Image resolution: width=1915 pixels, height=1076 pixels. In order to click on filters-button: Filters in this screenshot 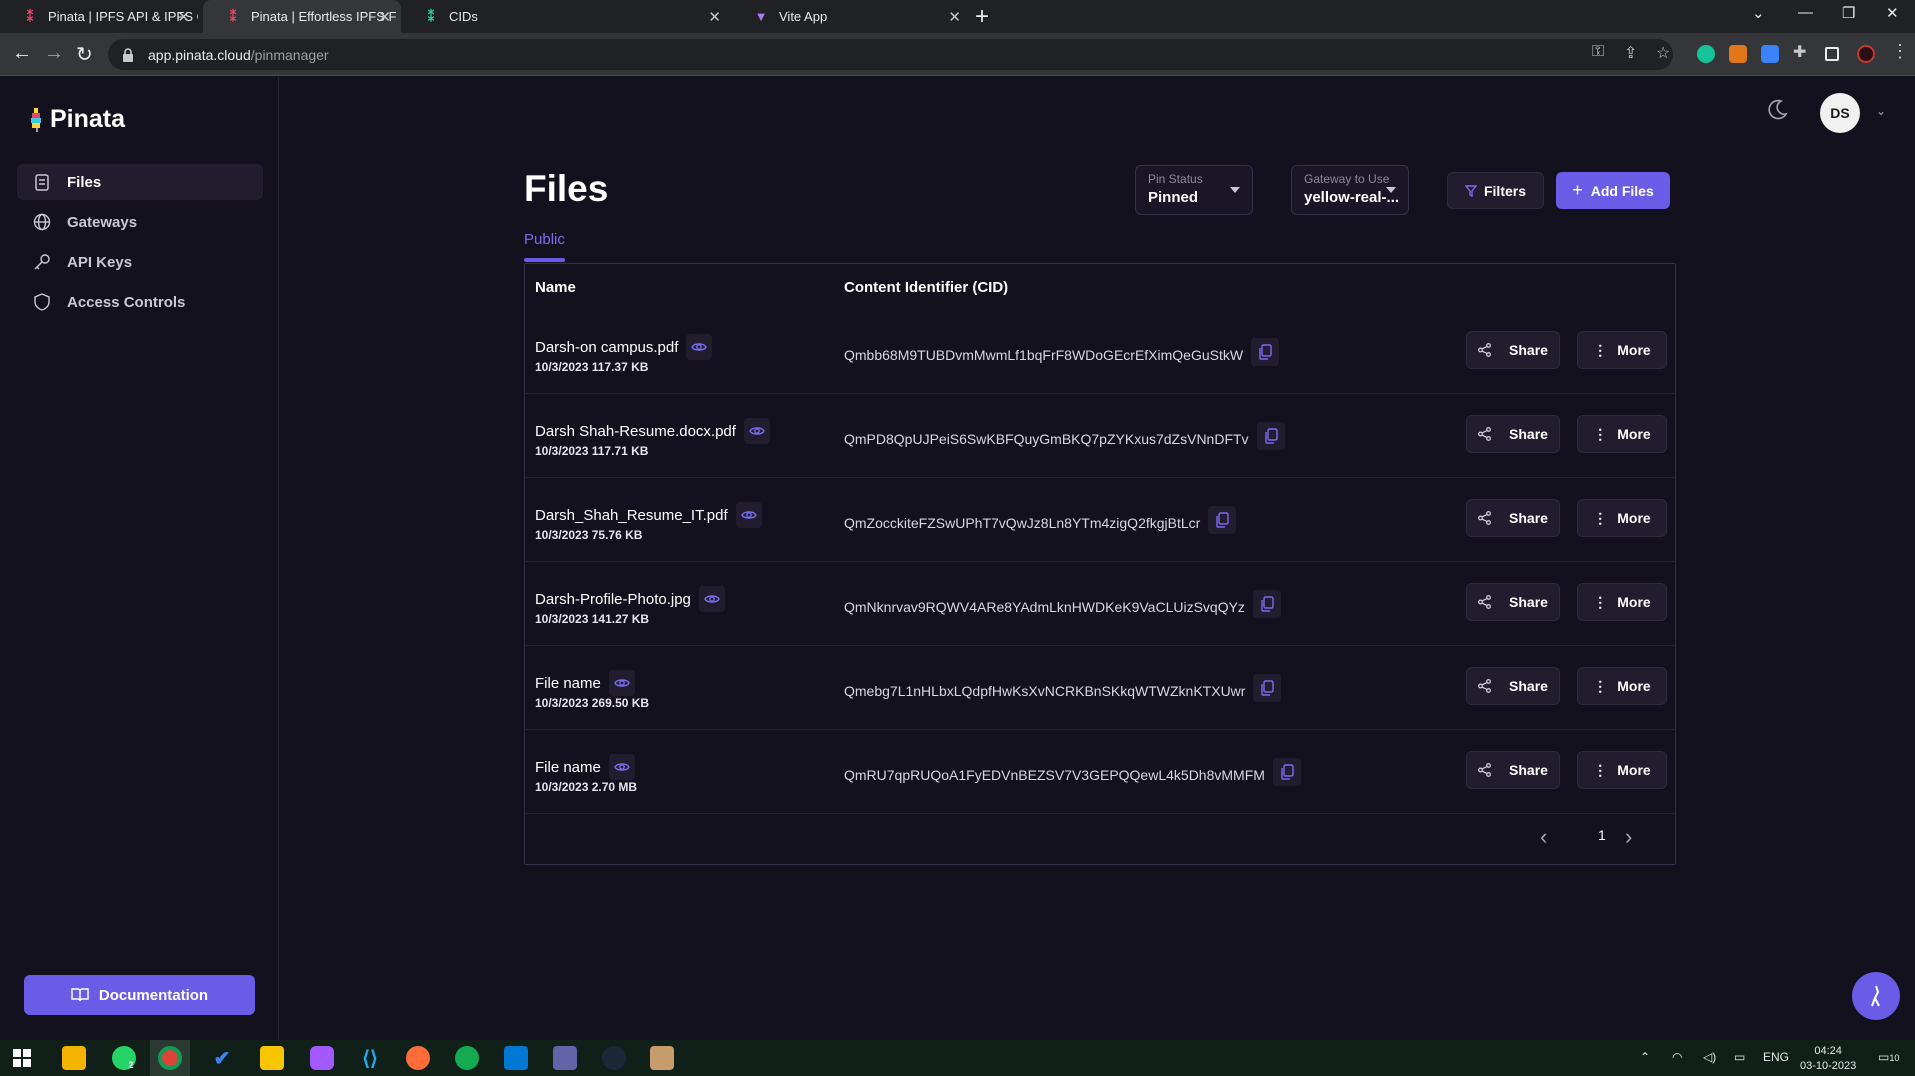, I will do `click(1495, 190)`.